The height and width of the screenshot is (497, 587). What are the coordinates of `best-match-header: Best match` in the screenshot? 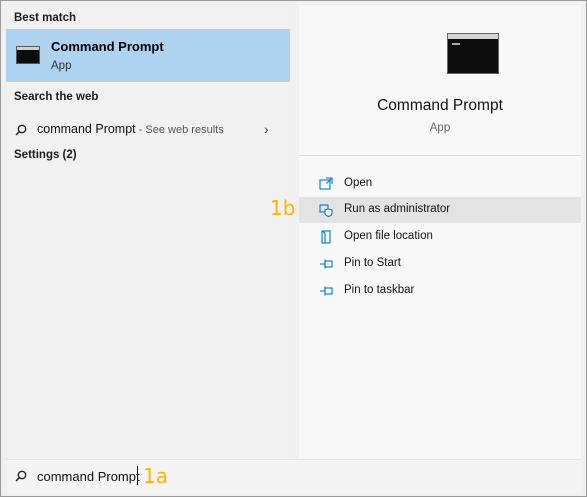 It's located at (45, 18).